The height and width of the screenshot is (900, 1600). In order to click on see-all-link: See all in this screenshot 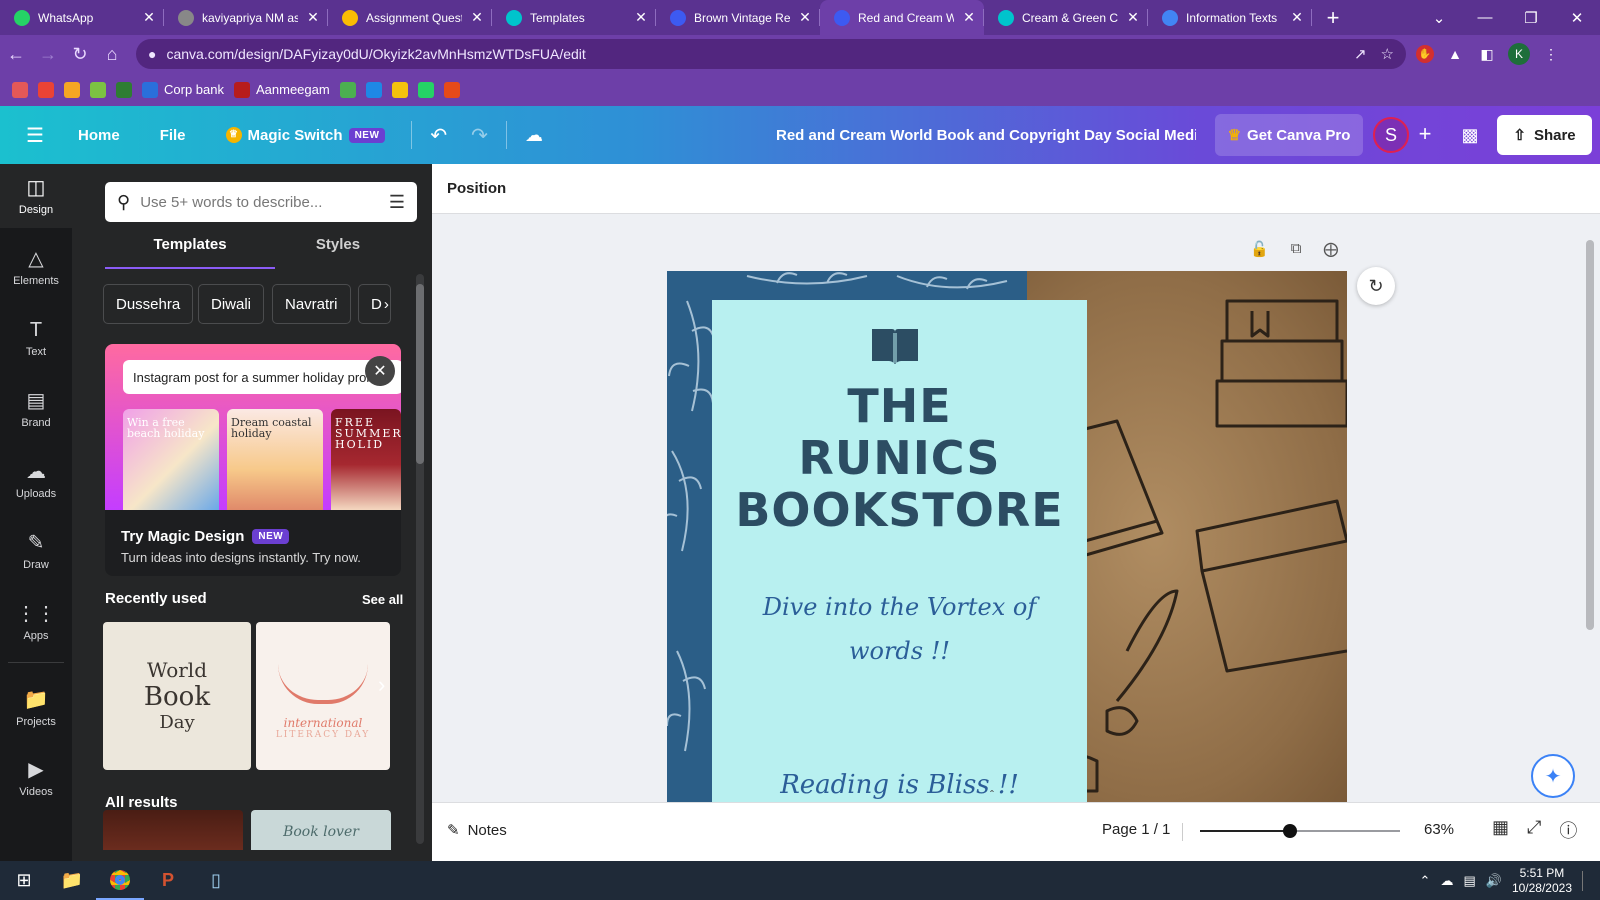, I will do `click(382, 599)`.